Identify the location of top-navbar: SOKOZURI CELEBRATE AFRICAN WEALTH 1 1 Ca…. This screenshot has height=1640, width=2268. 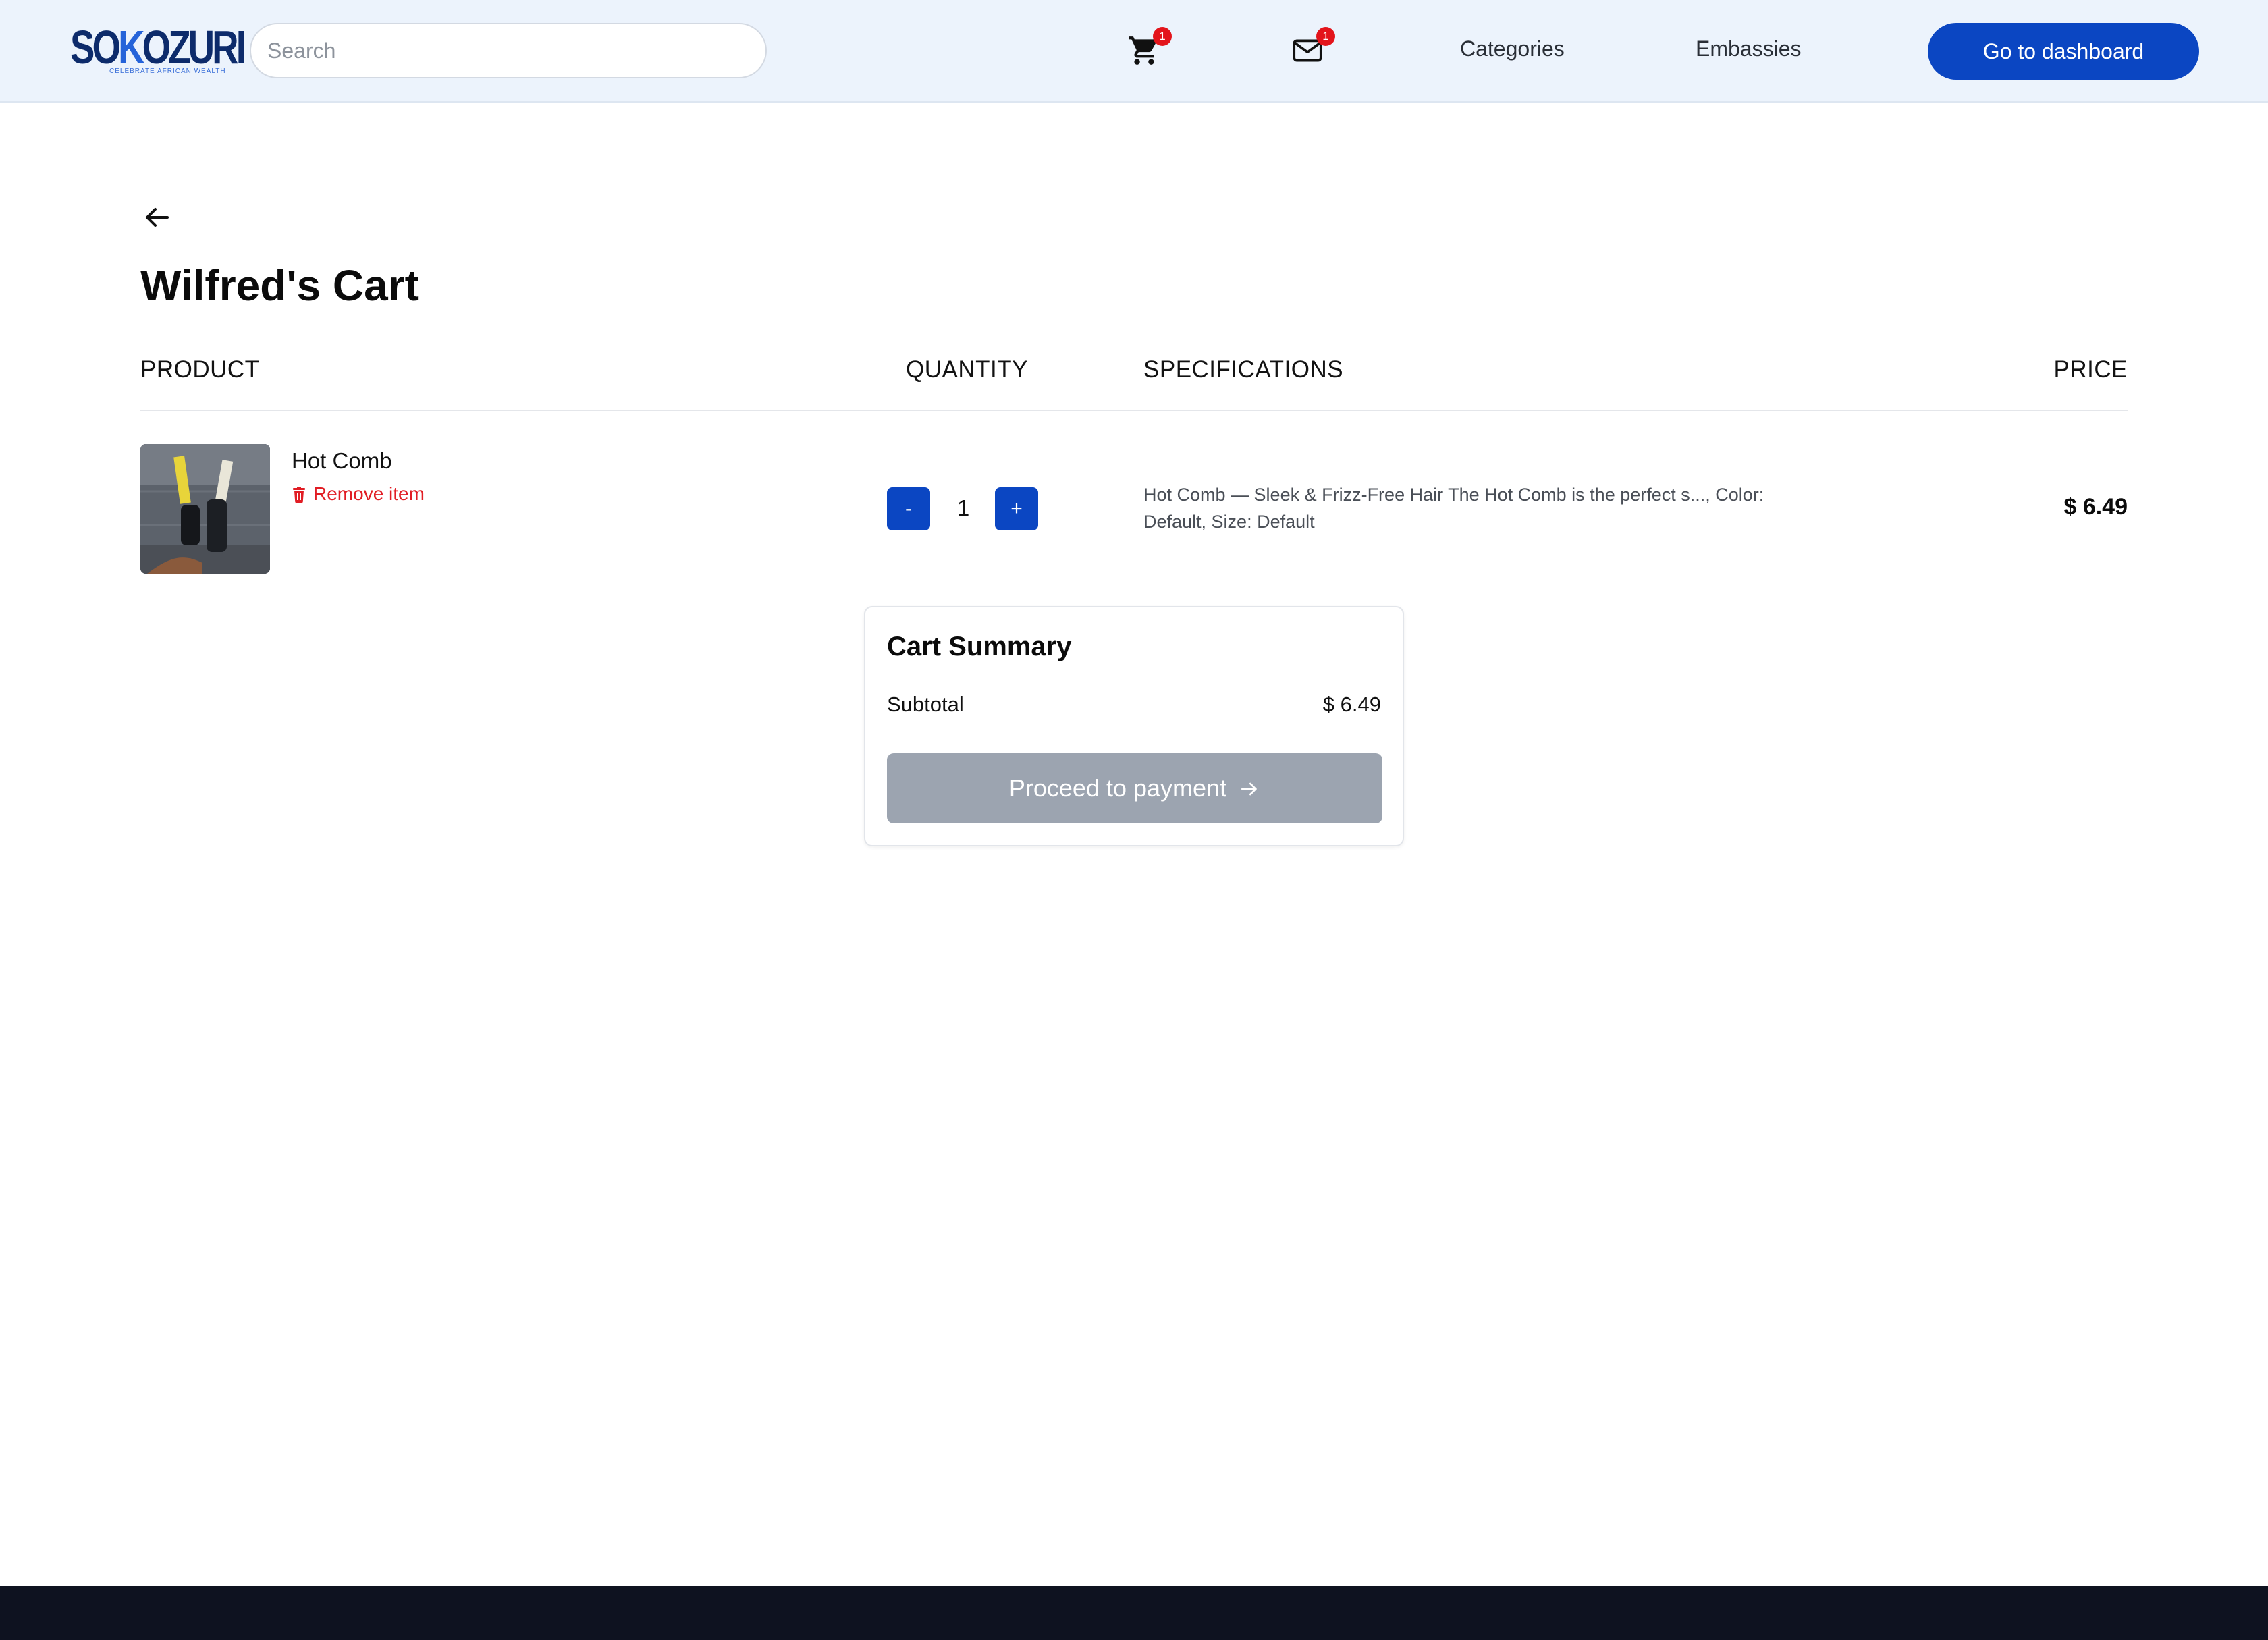
(1134, 52).